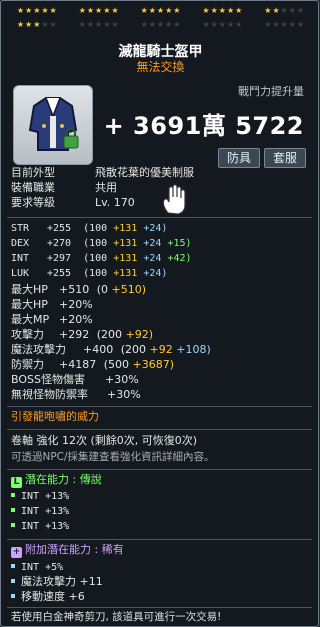 The width and height of the screenshot is (320, 627). What do you see at coordinates (111, 349) in the screenshot?
I see `stat-row-magic-attack: 魔法攻擊力 +400 (200 +92 +108)` at bounding box center [111, 349].